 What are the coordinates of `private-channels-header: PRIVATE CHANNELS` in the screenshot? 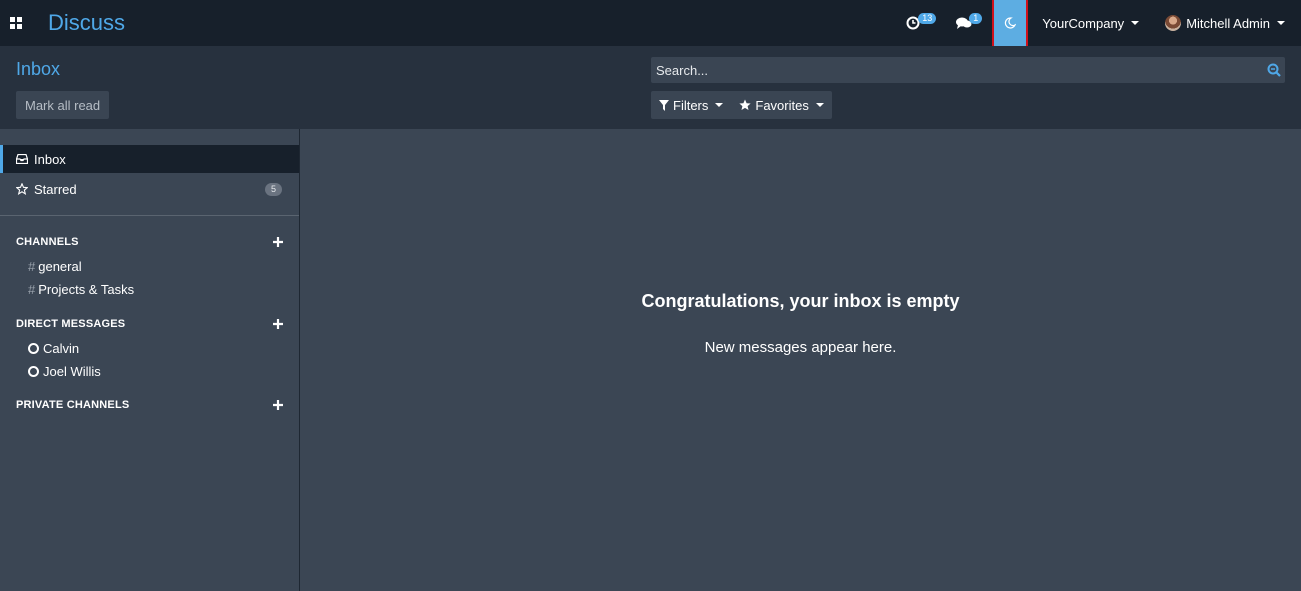 It's located at (149, 405).